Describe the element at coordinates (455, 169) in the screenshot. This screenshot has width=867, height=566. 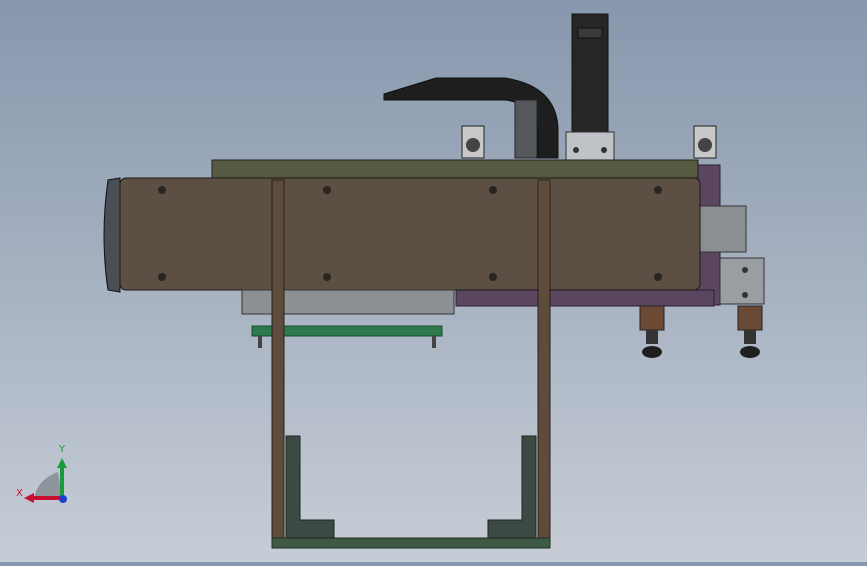
I see `top-plate` at that location.